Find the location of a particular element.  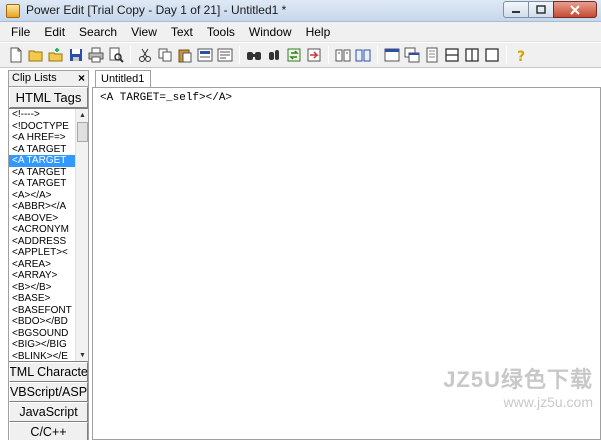

find-next-icon is located at coordinates (273, 55).